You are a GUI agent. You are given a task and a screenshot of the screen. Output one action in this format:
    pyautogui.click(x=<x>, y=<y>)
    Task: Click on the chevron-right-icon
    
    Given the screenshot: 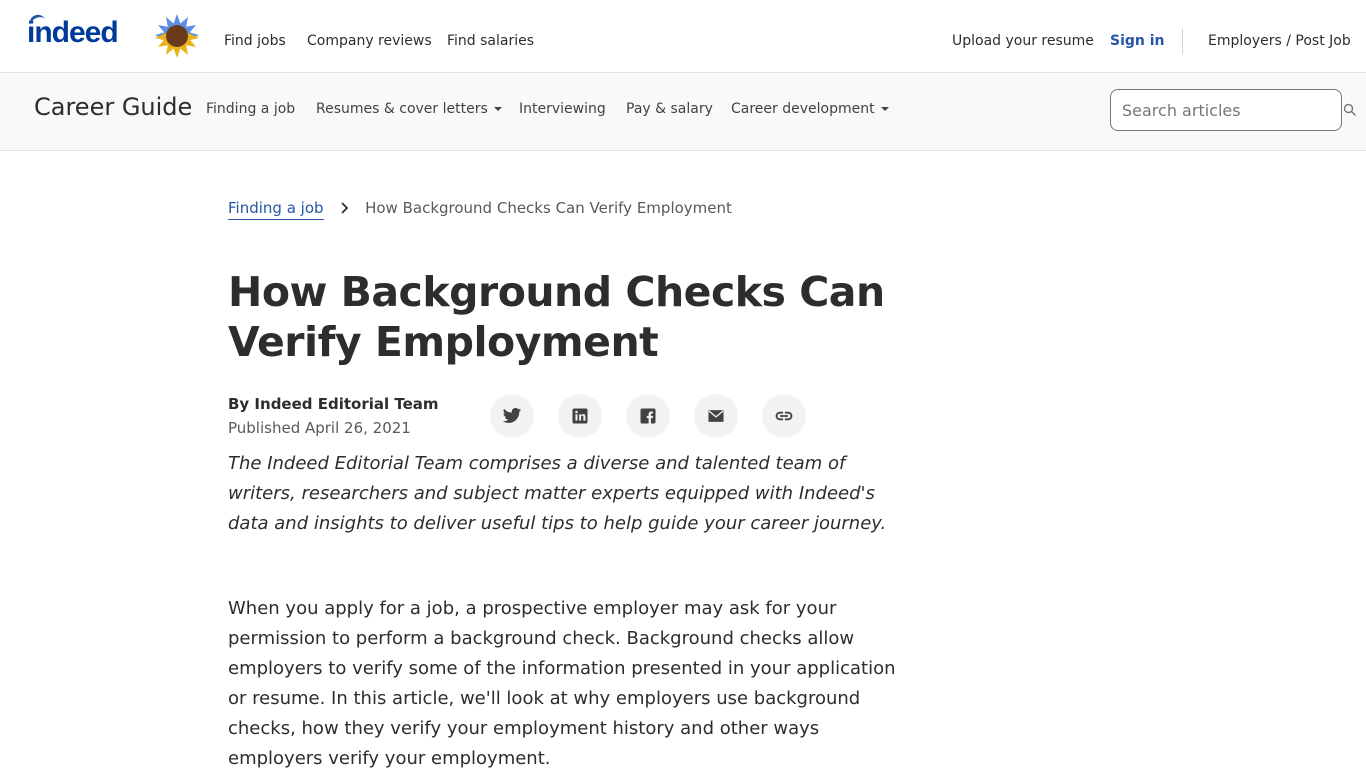 What is the action you would take?
    pyautogui.click(x=345, y=208)
    